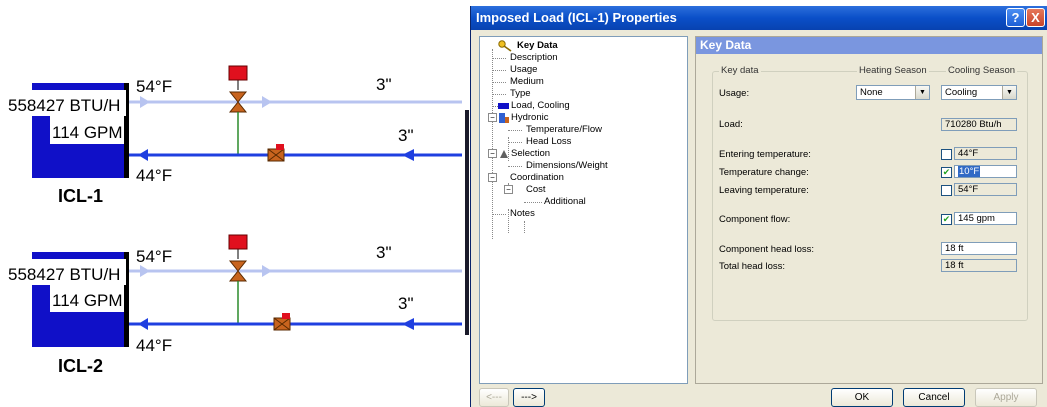 Image resolution: width=1047 pixels, height=407 pixels. Describe the element at coordinates (238, 73) in the screenshot. I see `icl-1-valve-actuator` at that location.